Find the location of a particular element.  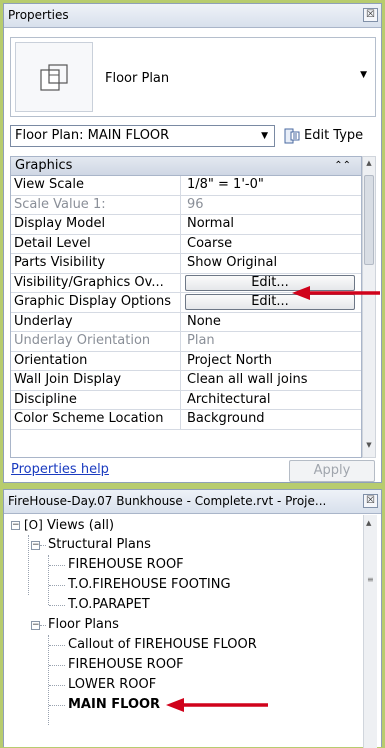

properties-scrollbar: ▲ ▼ is located at coordinates (369, 307).